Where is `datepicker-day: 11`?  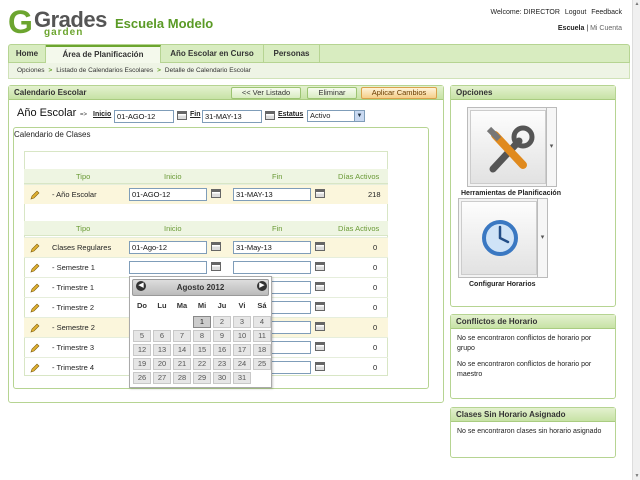 datepicker-day: 11 is located at coordinates (262, 336).